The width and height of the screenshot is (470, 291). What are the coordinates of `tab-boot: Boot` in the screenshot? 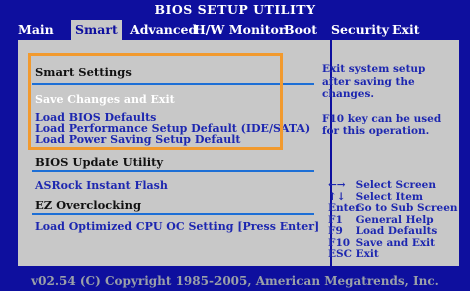 It's located at (300, 30).